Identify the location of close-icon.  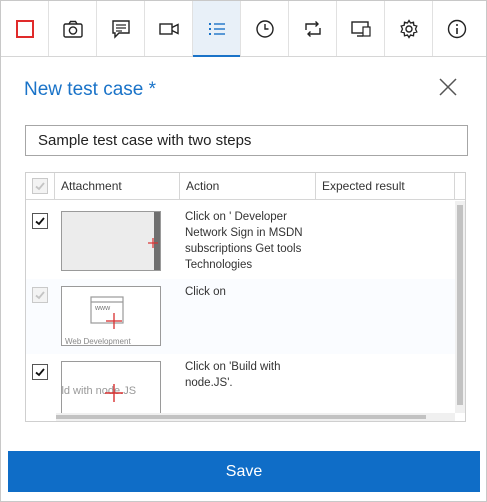
(448, 87).